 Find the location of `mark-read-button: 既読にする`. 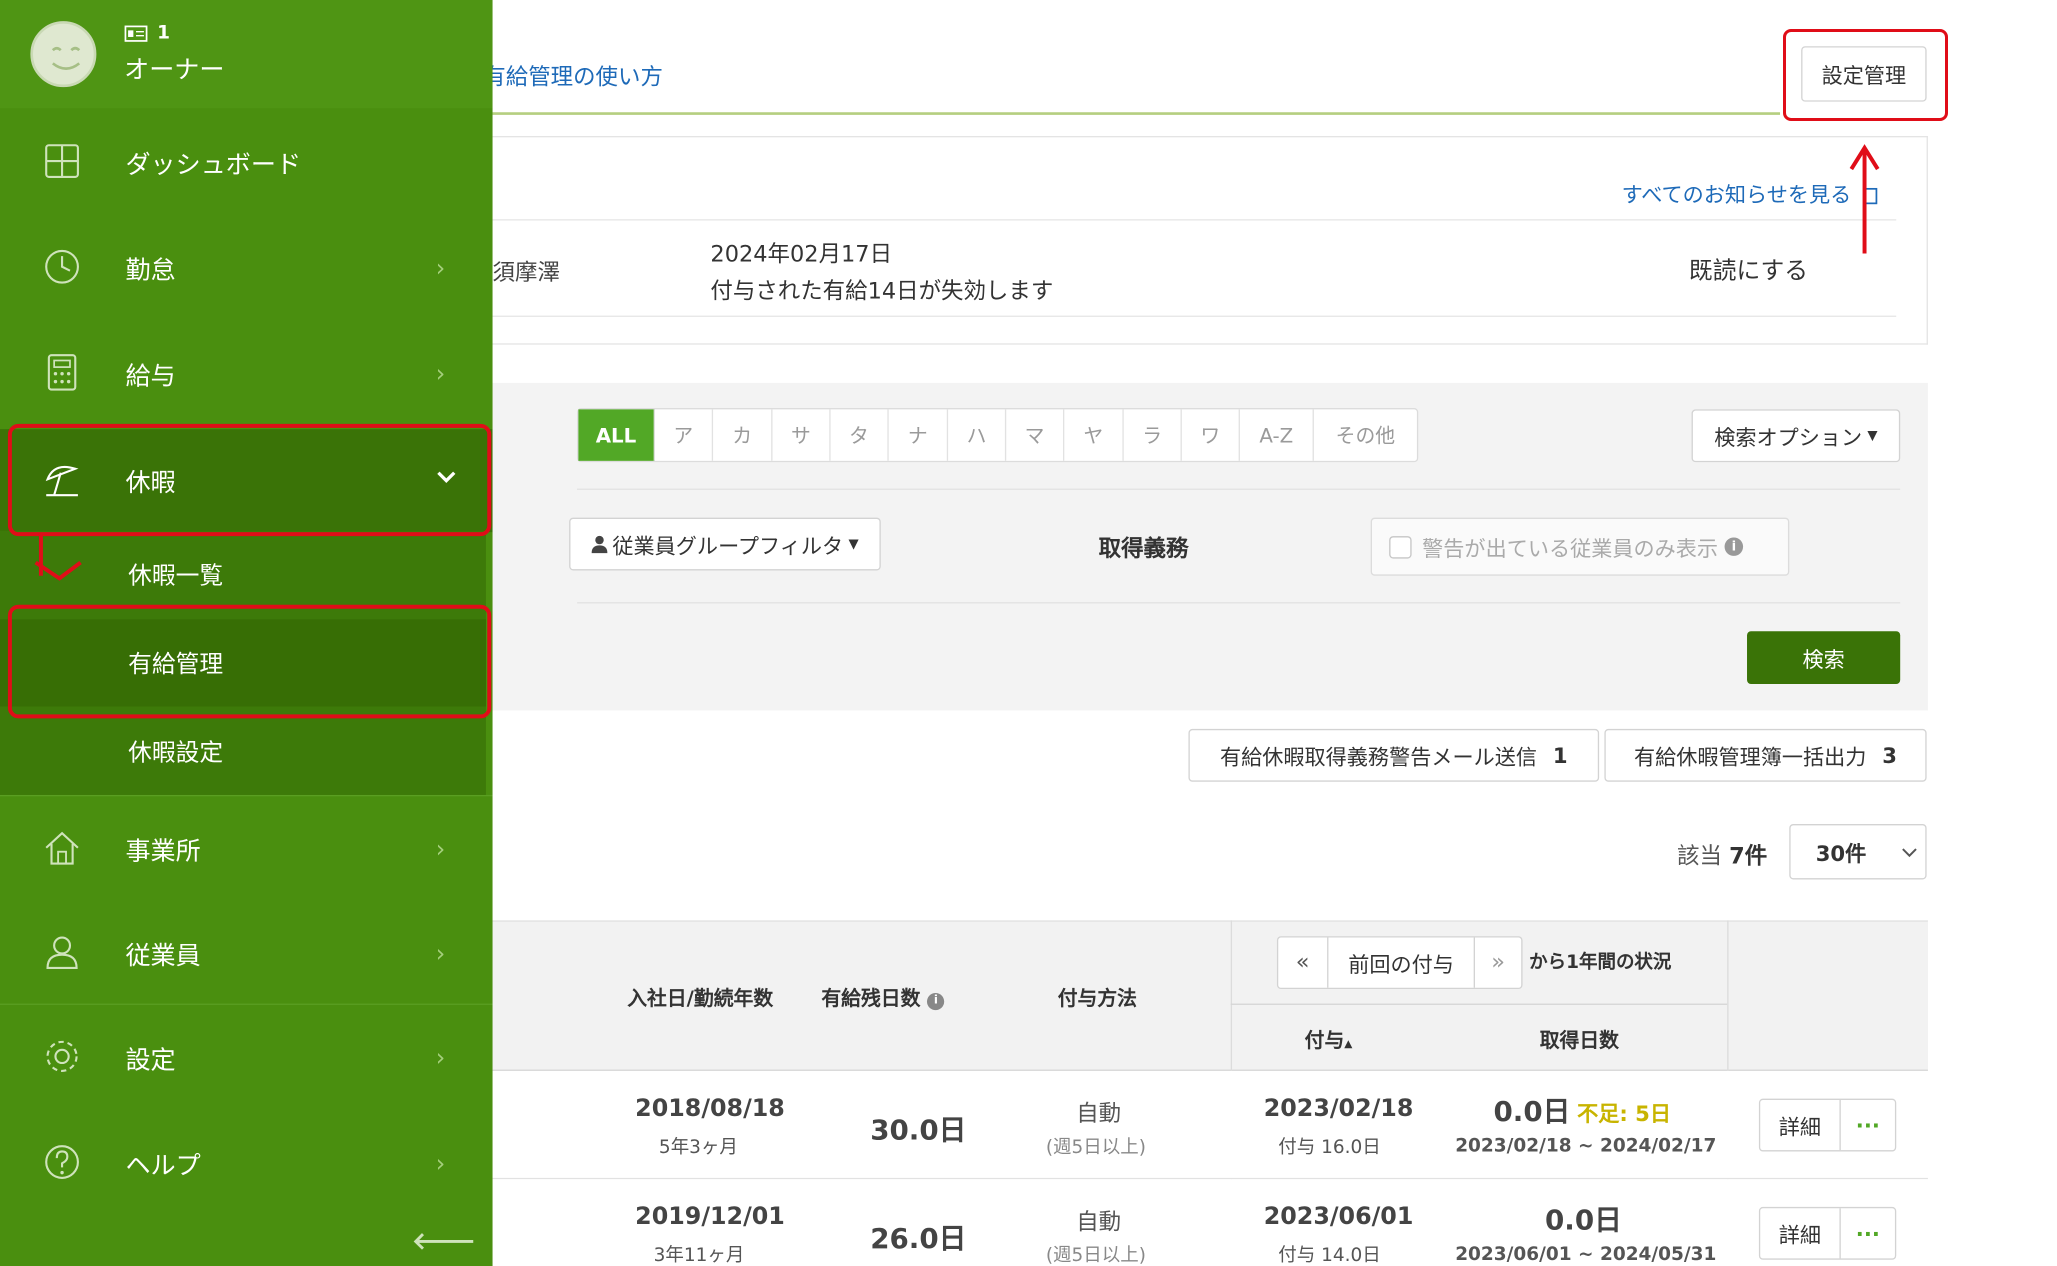

mark-read-button: 既読にする is located at coordinates (1748, 269).